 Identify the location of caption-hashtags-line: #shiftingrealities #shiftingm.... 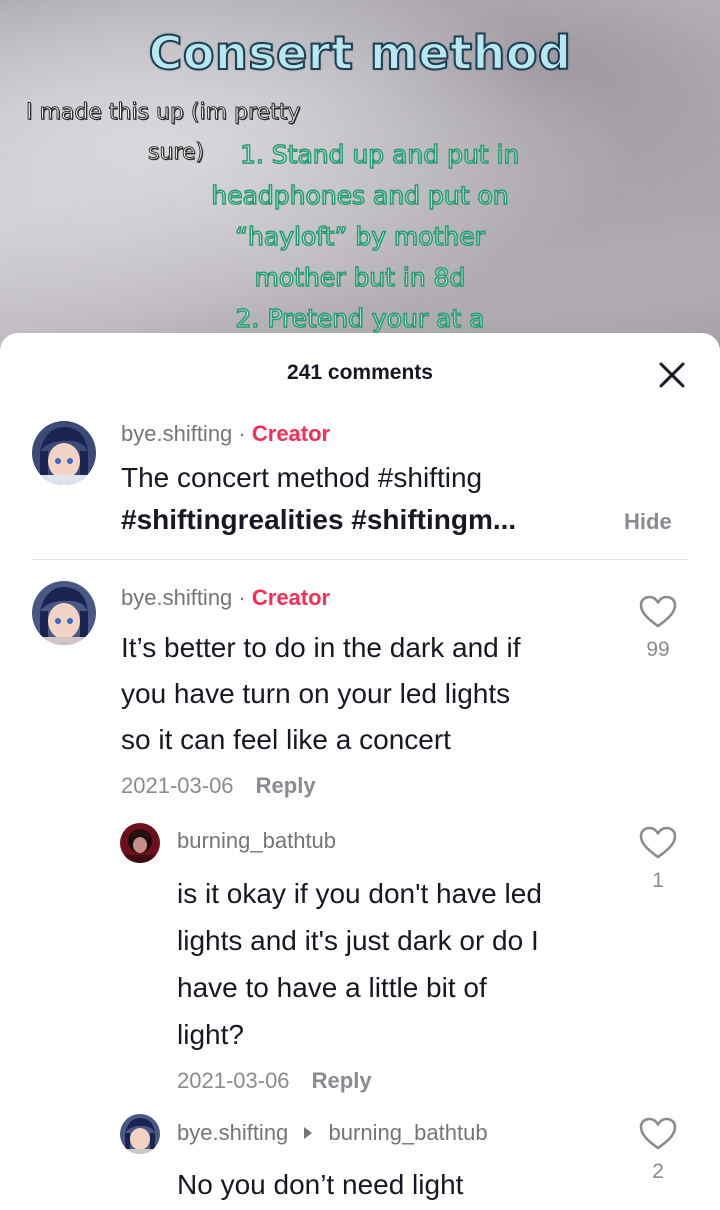
(318, 520).